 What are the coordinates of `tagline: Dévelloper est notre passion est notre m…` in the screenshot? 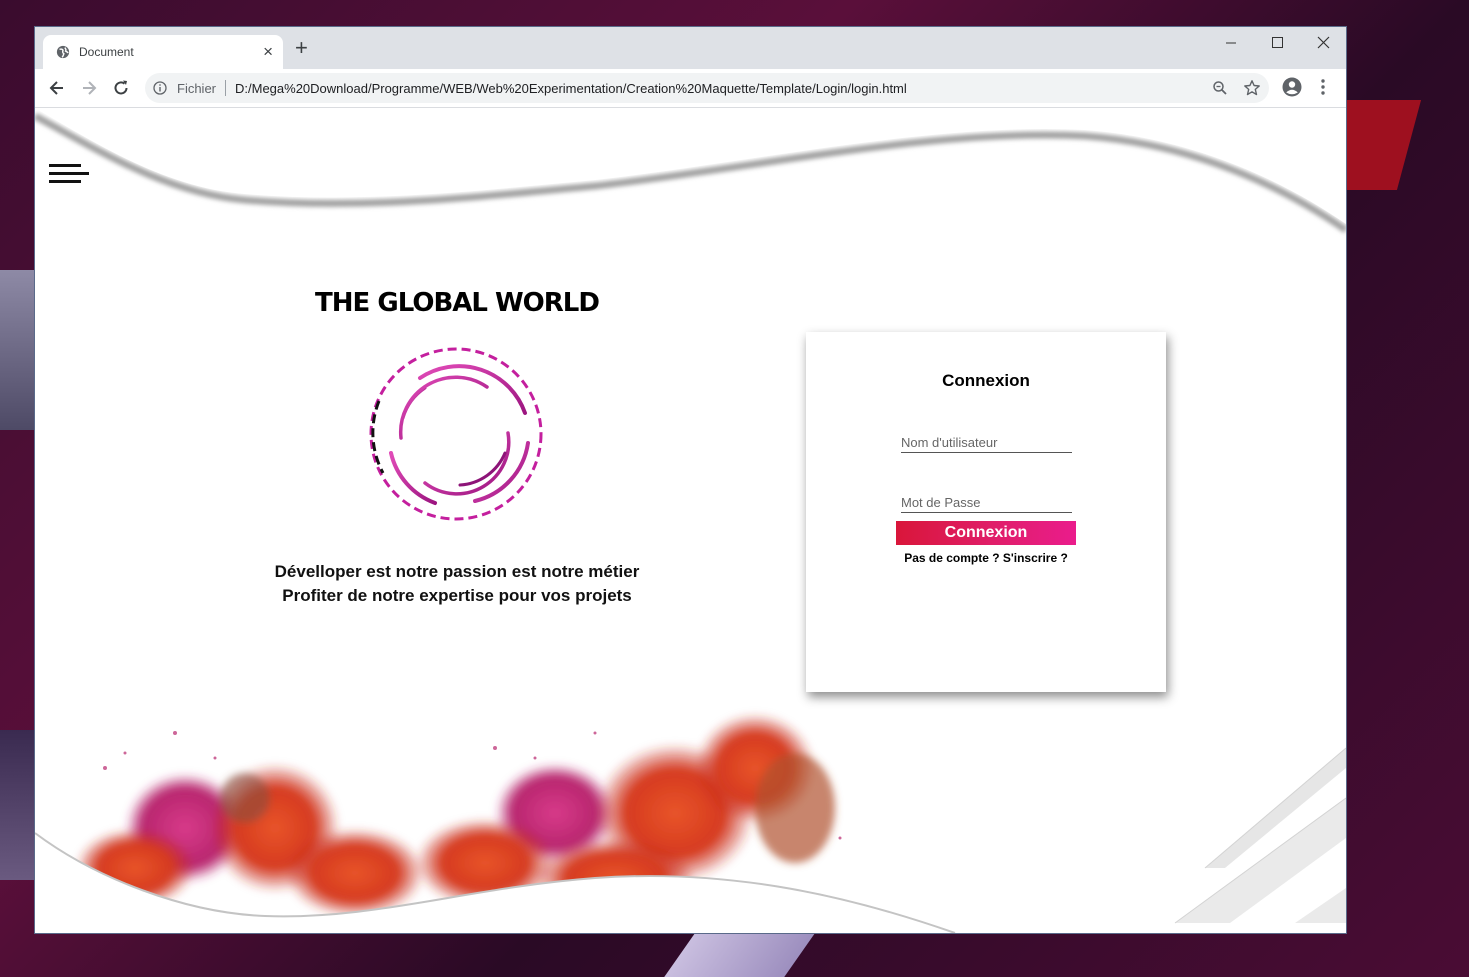 It's located at (457, 584).